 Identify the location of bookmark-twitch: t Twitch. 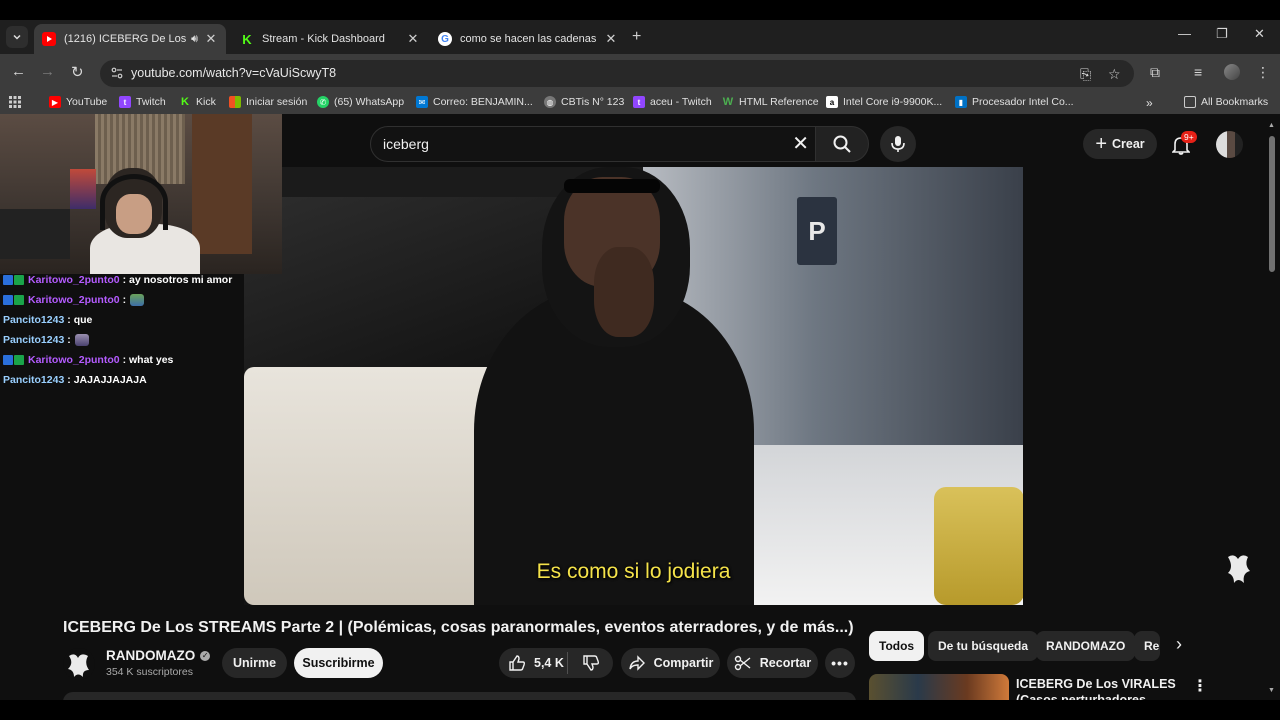
(142, 102).